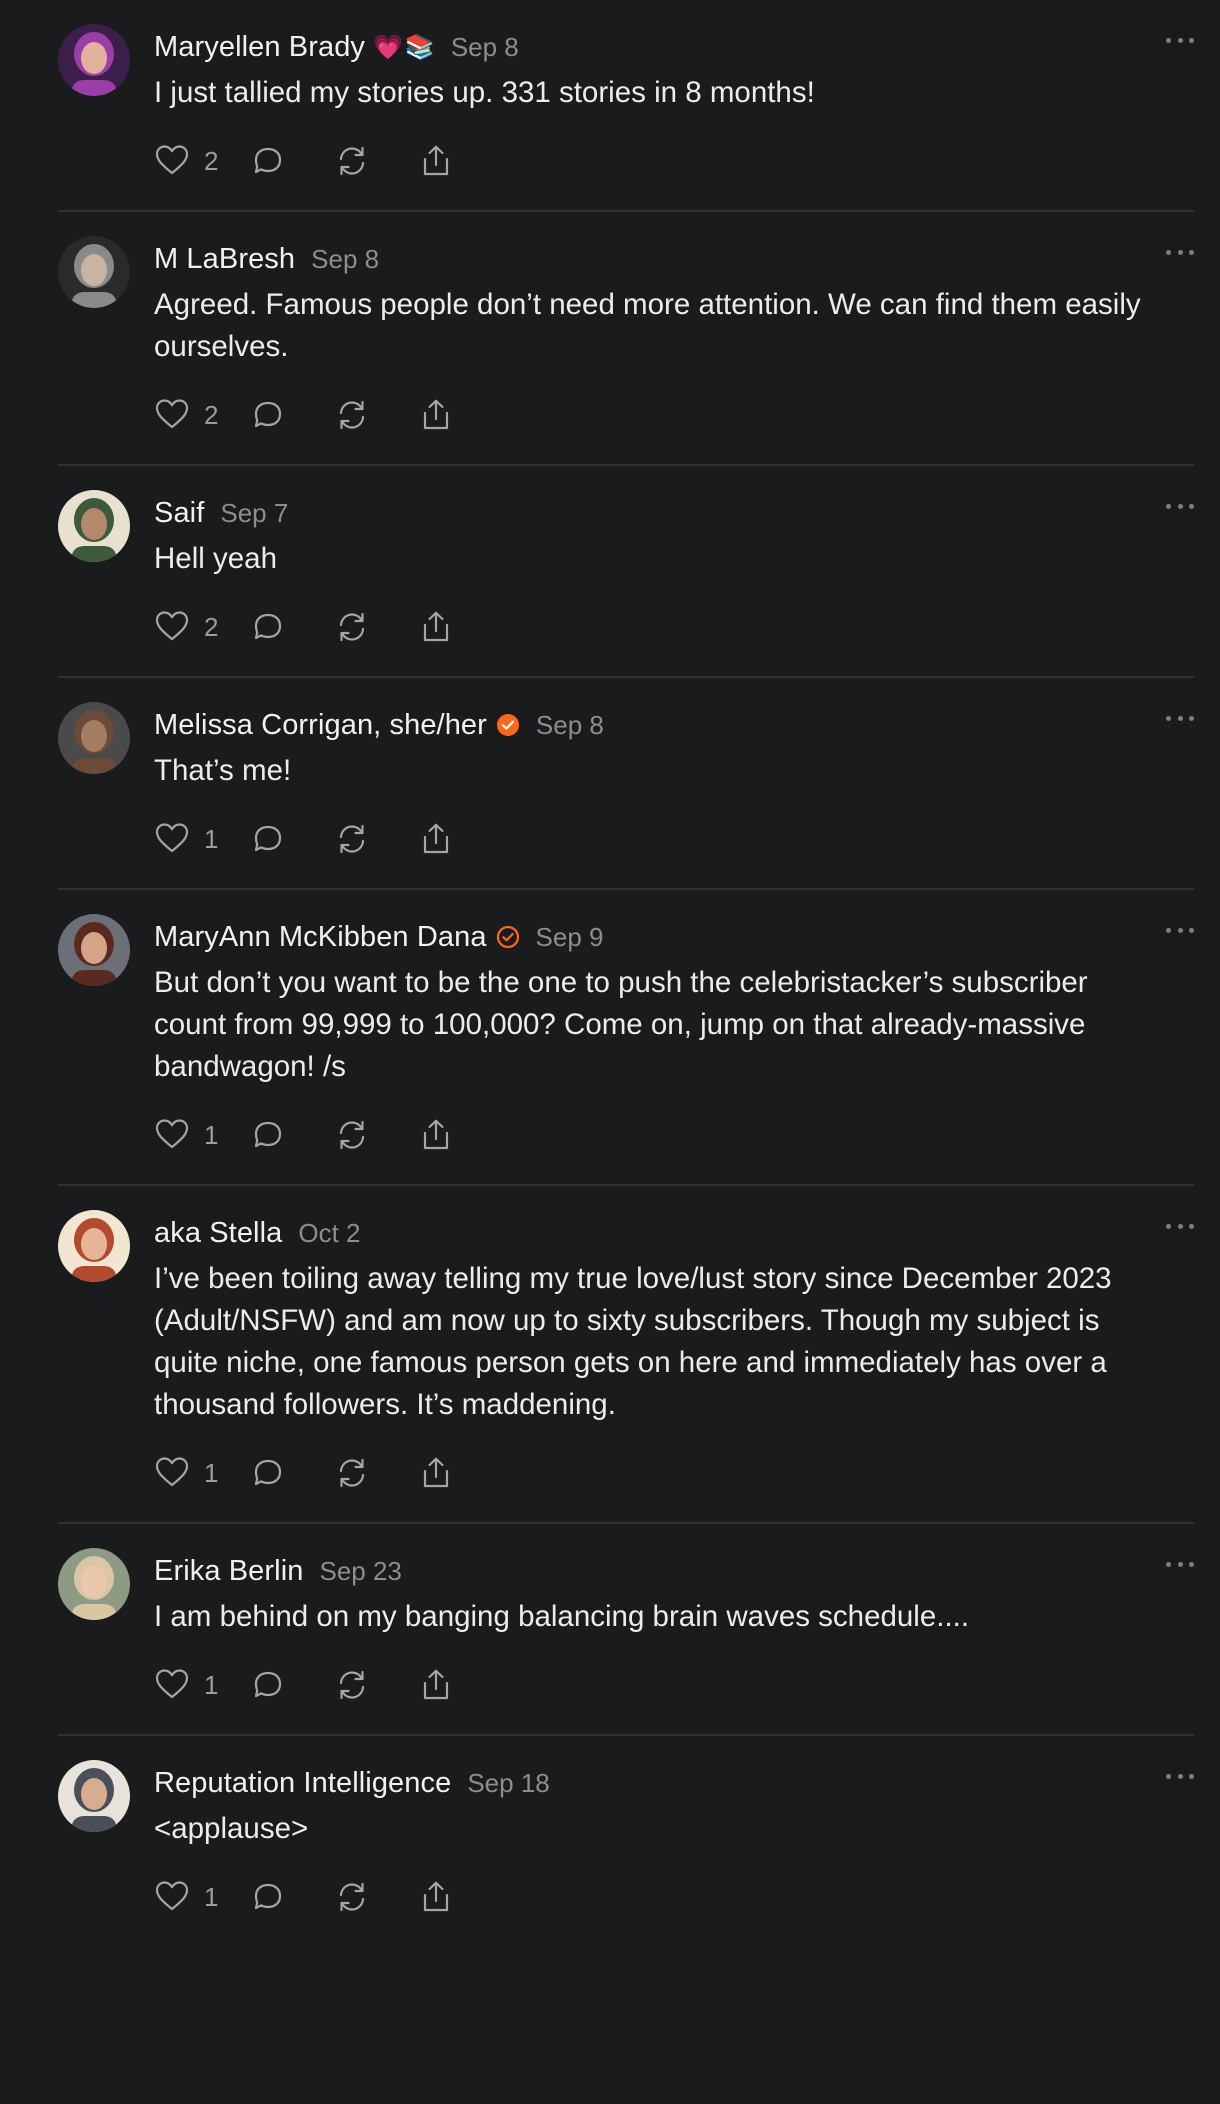 This screenshot has width=1220, height=2104. What do you see at coordinates (508, 1783) in the screenshot?
I see `comment-date: Sep 18` at bounding box center [508, 1783].